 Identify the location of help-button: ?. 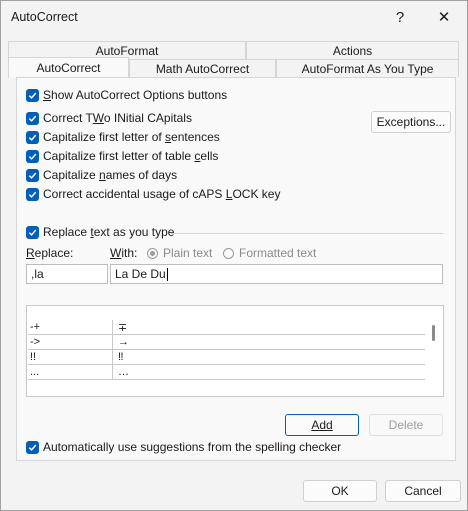
(400, 17).